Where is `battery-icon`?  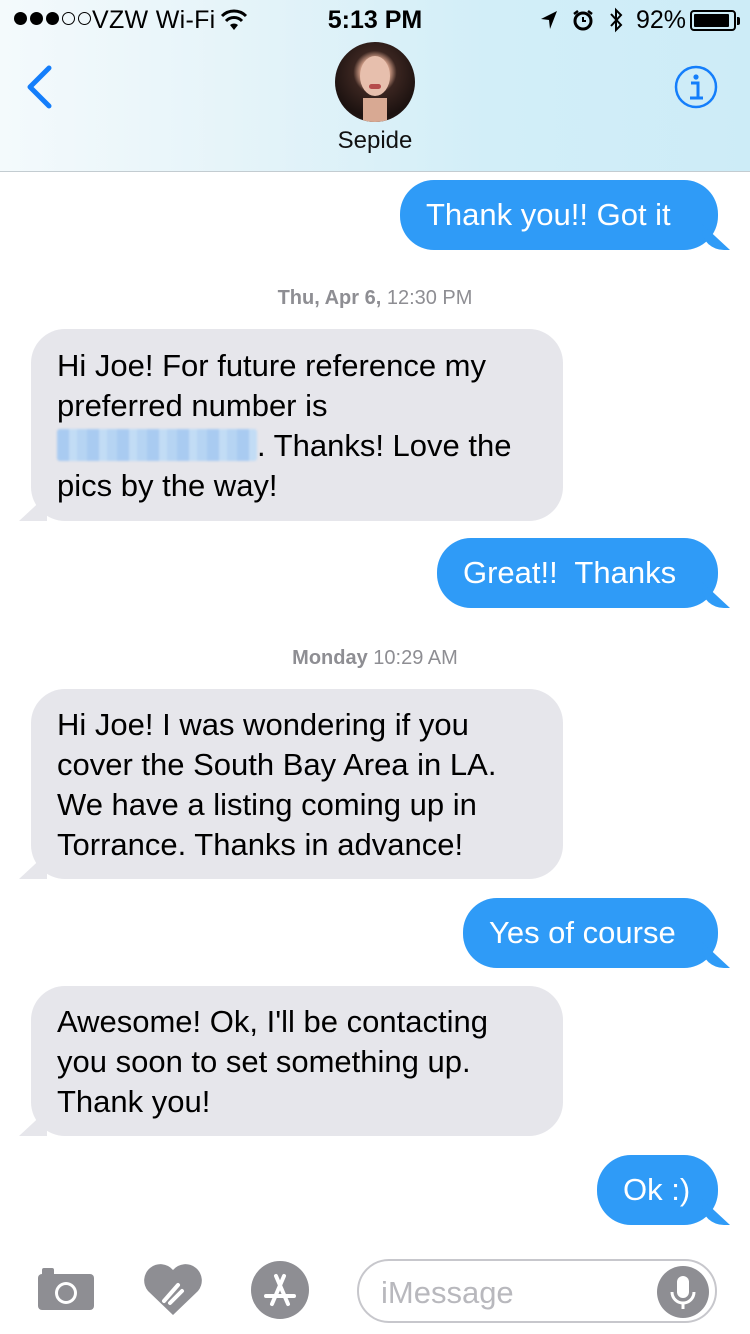
battery-icon is located at coordinates (715, 20).